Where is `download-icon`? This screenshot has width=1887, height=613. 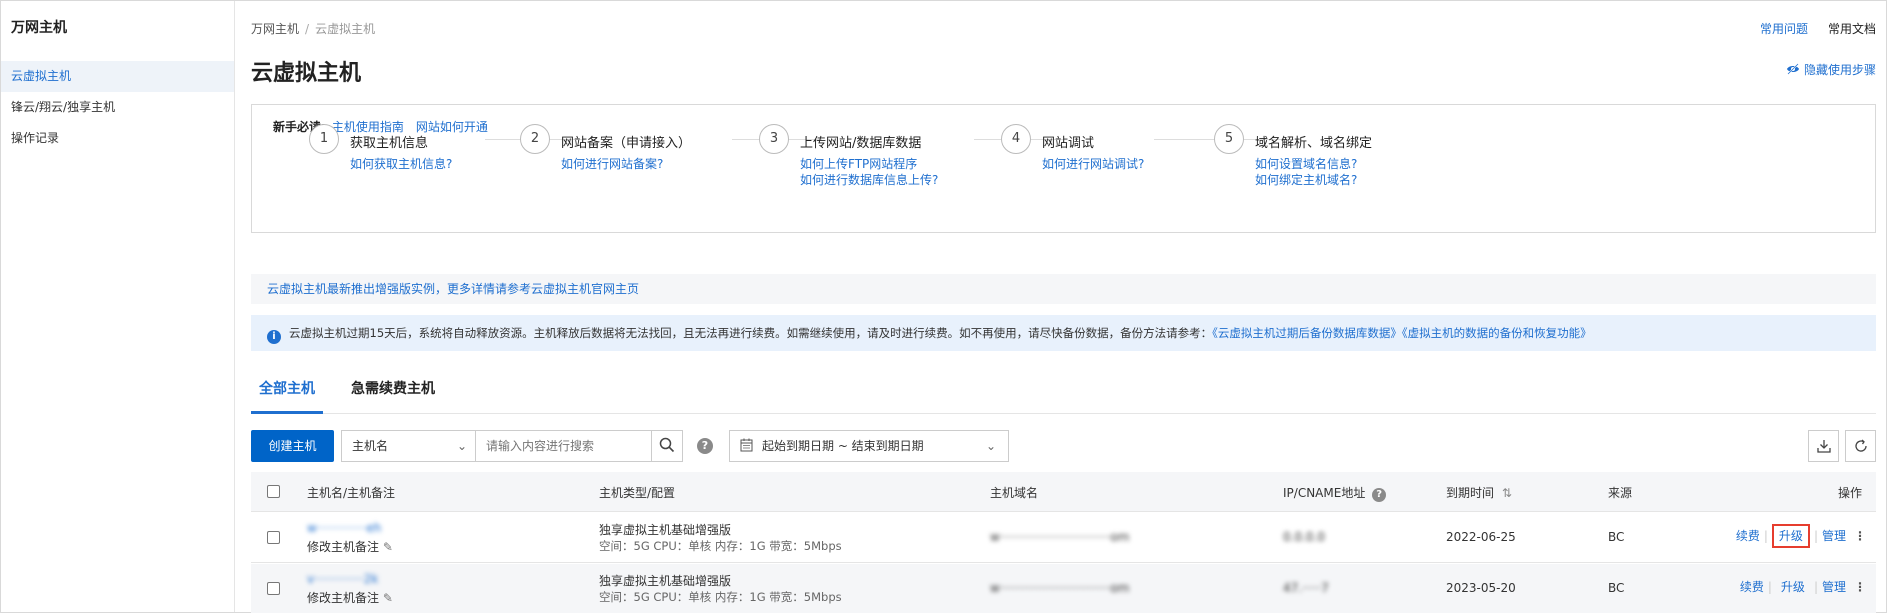 download-icon is located at coordinates (1823, 446).